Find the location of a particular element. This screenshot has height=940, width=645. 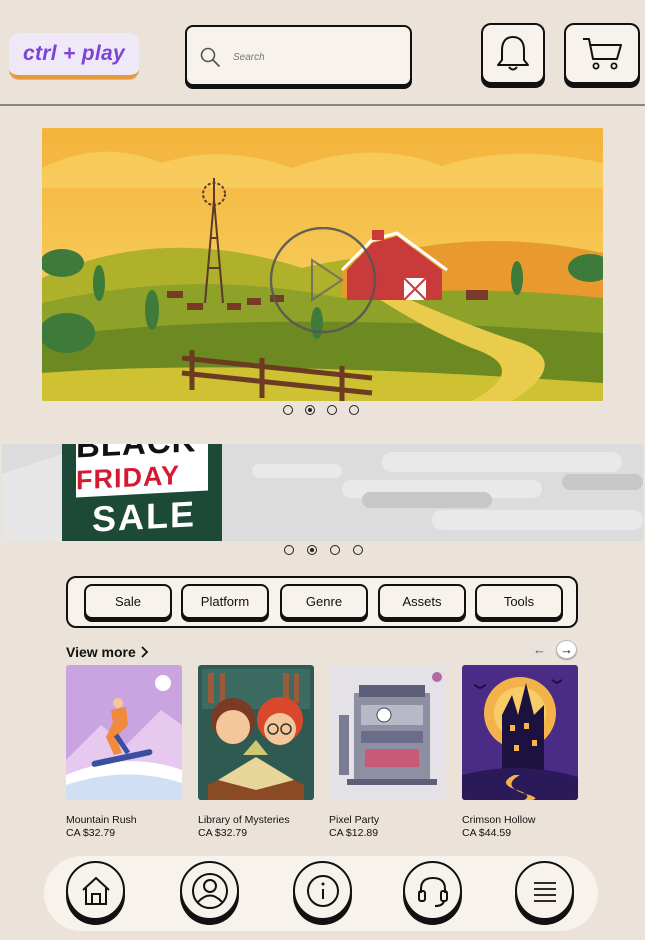

nav-support-button is located at coordinates (432, 890).